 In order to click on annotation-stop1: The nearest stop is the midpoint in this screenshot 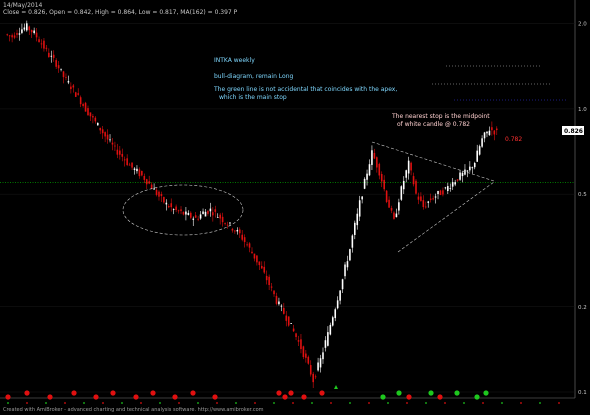, I will do `click(440, 116)`.